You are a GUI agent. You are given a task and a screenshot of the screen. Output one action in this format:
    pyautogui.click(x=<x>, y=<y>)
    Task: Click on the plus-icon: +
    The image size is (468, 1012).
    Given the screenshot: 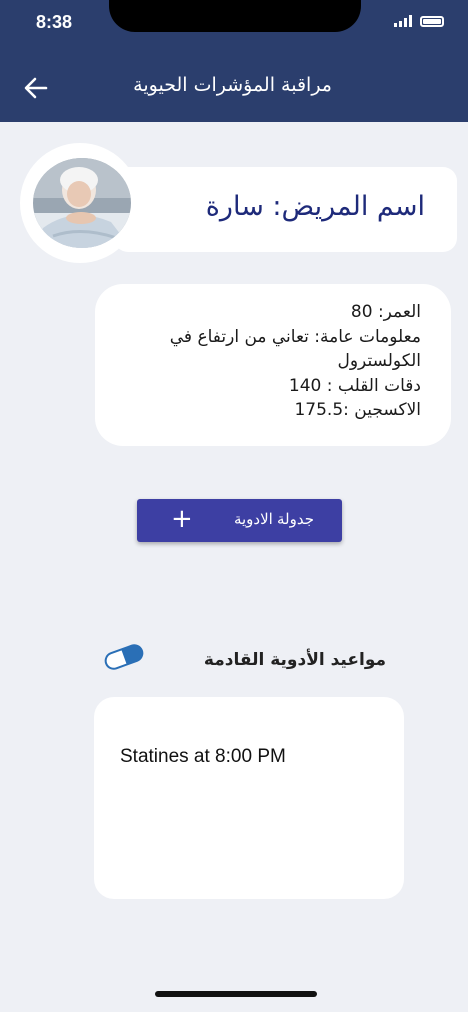 What is the action you would take?
    pyautogui.click(x=182, y=519)
    